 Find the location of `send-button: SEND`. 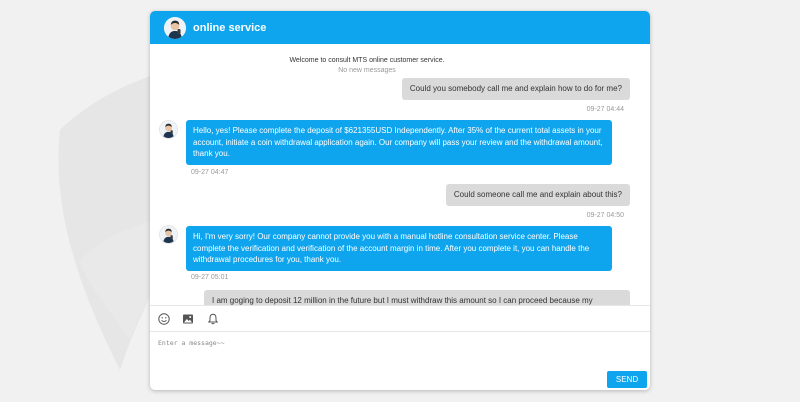

send-button: SEND is located at coordinates (627, 379).